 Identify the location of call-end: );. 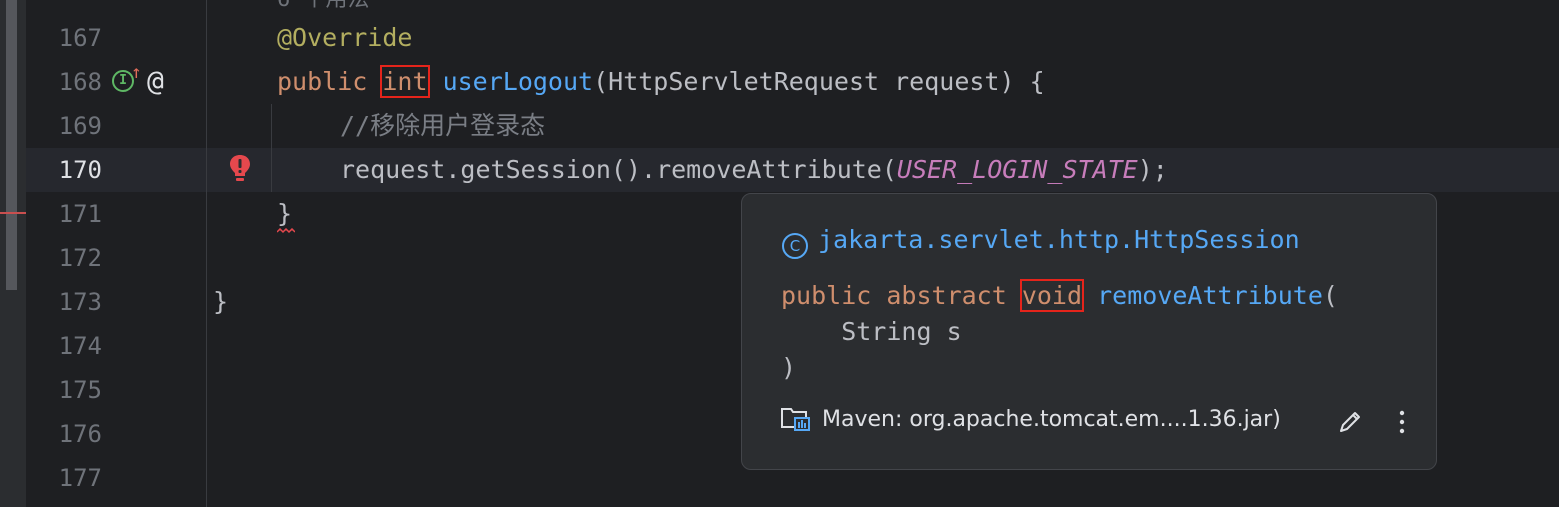
(1152, 169).